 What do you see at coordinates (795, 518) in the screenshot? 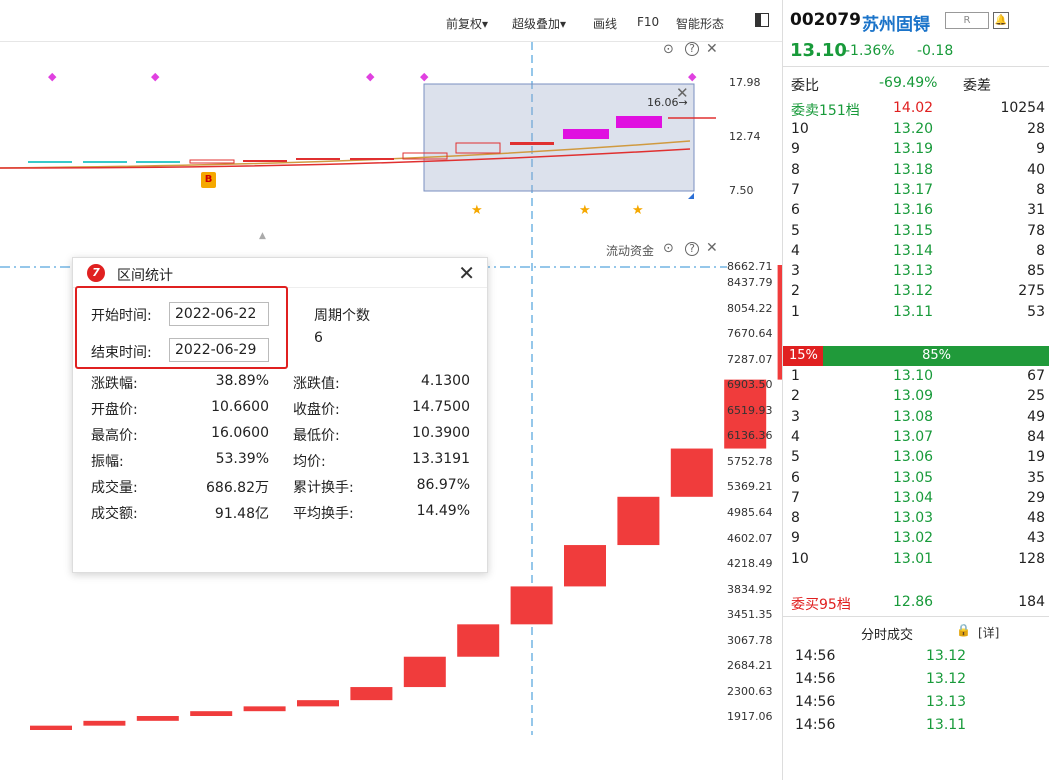
I see `orderbook-level: 8` at bounding box center [795, 518].